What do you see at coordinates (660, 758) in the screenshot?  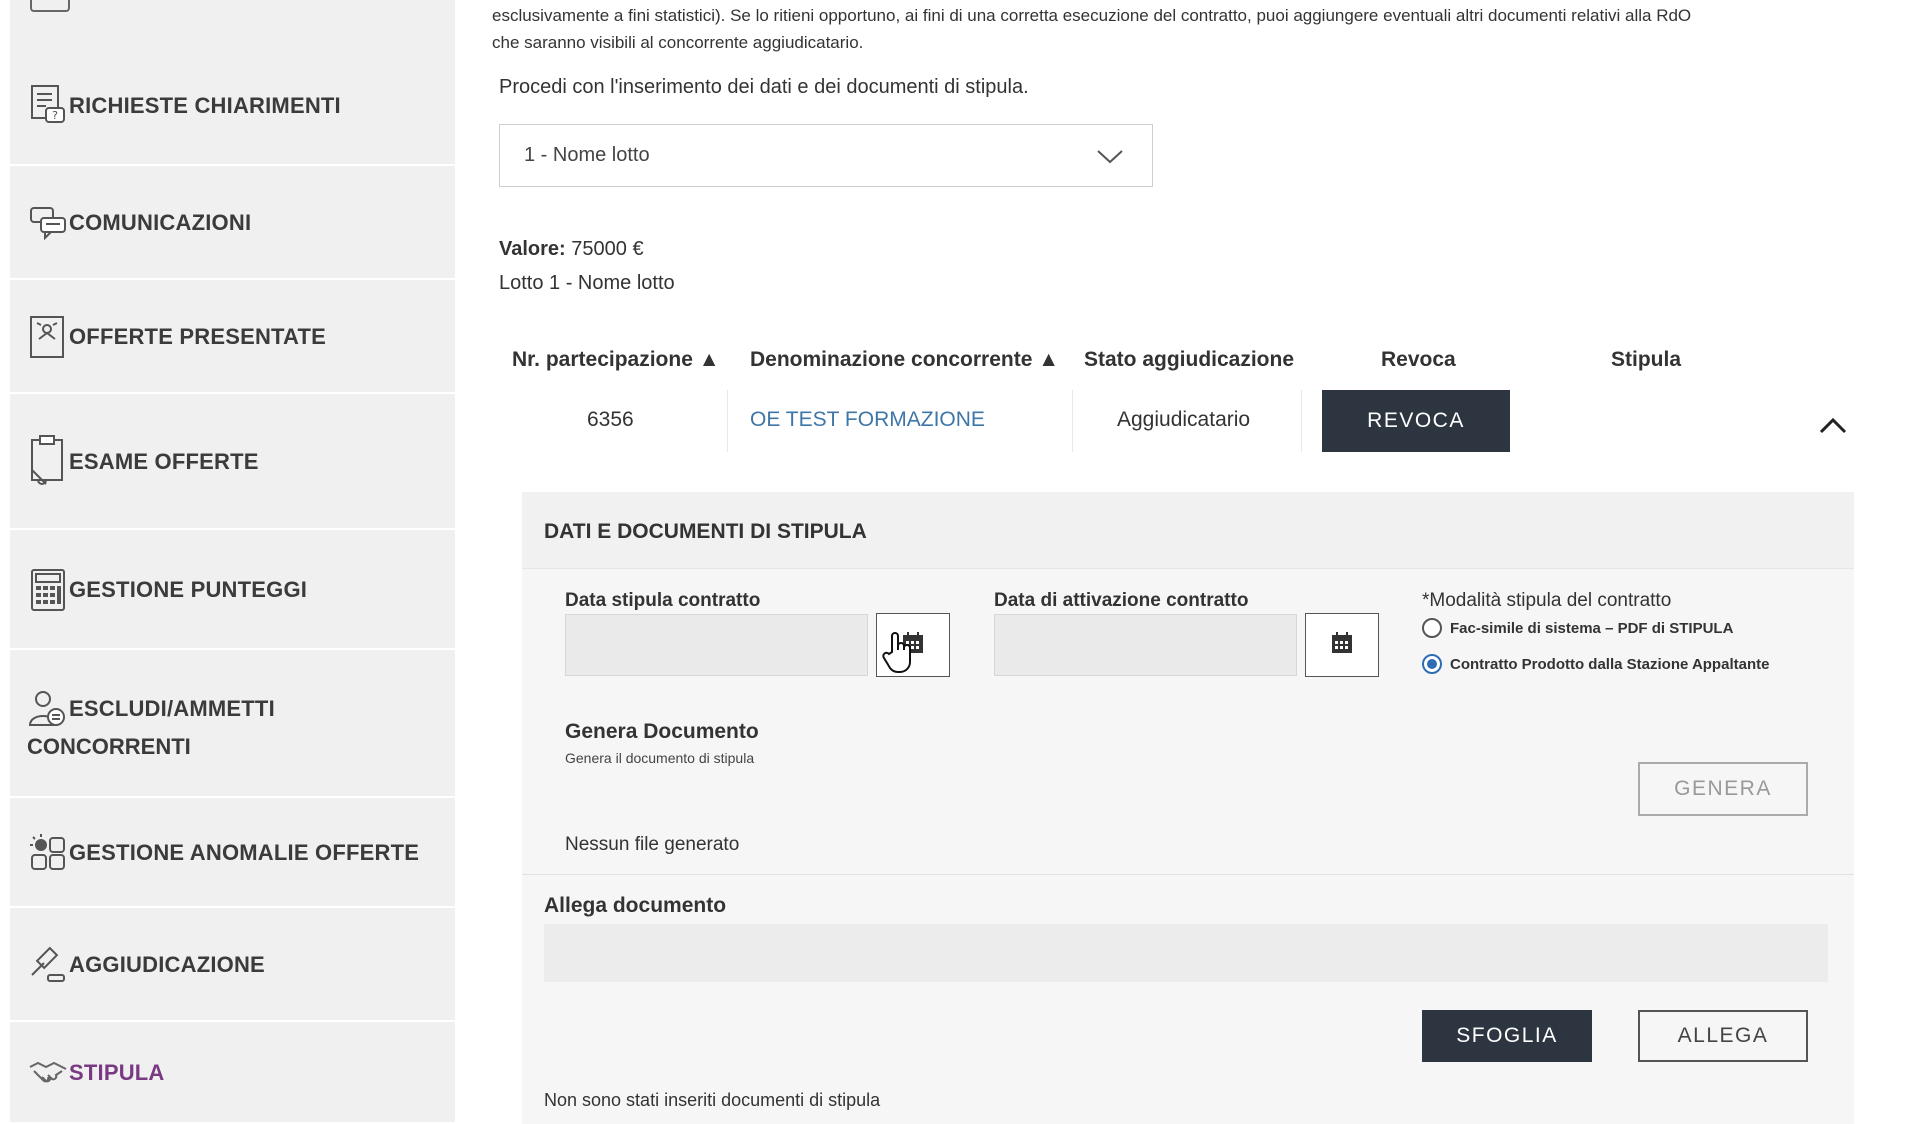 I see `genera-subtitle: Genera il documento di stipula` at bounding box center [660, 758].